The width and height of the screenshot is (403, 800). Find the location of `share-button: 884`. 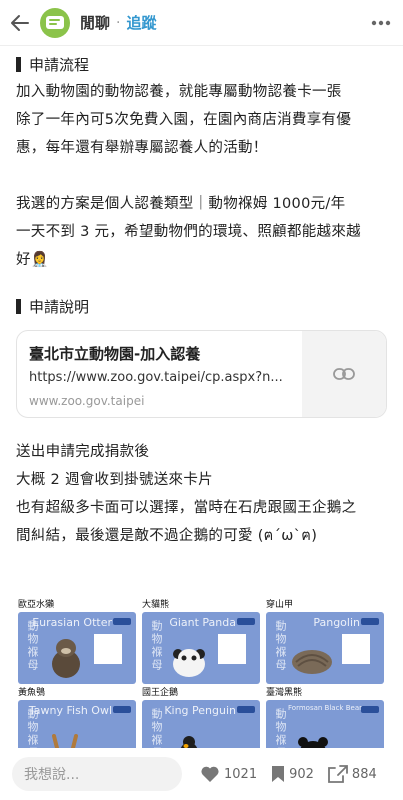

share-button: 884 is located at coordinates (352, 774).